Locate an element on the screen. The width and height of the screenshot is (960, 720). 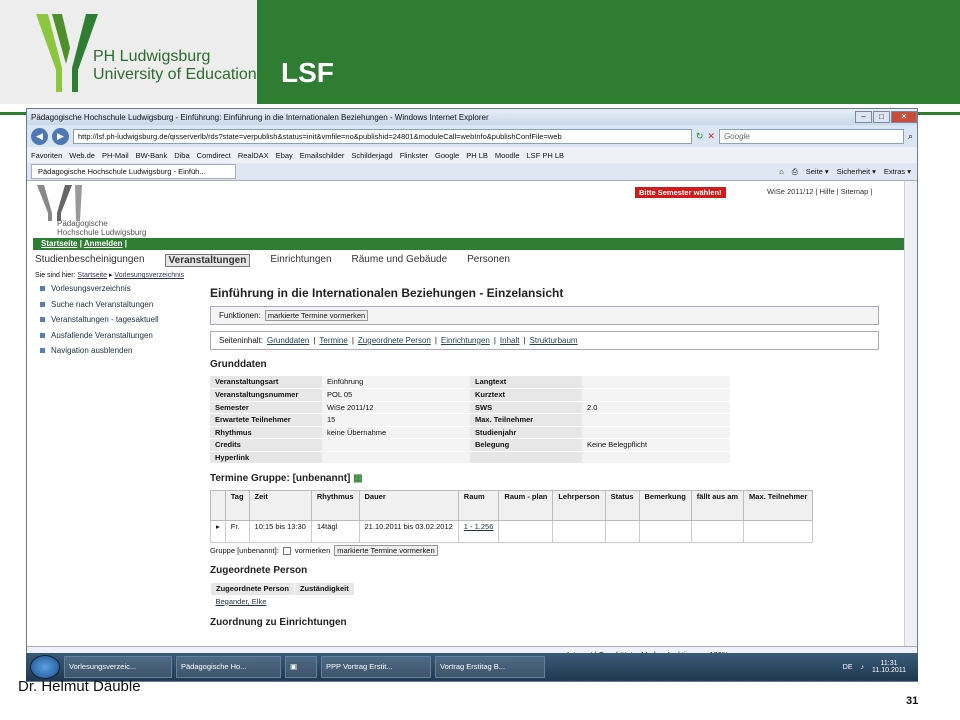
functions-box: Funktionen: markierte Termine vormerken is located at coordinates (544, 315).